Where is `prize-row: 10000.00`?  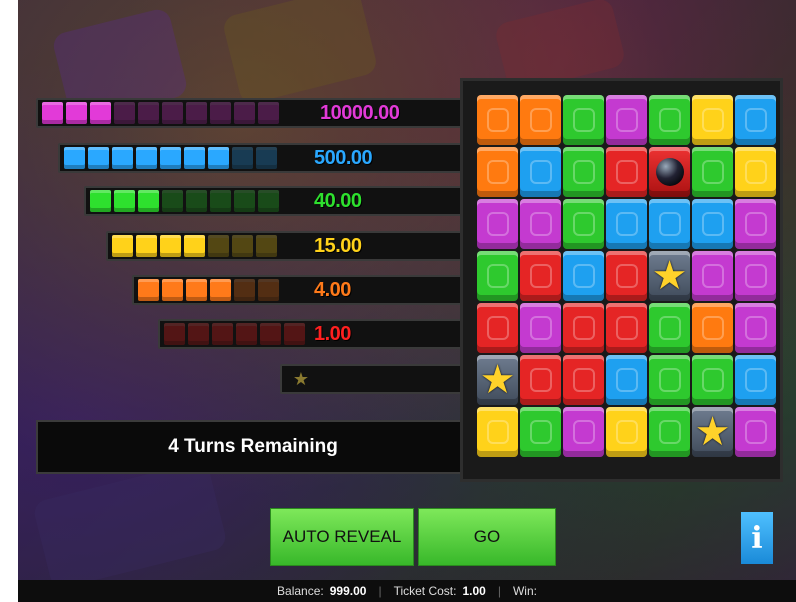
prize-row: 10000.00 is located at coordinates (253, 113).